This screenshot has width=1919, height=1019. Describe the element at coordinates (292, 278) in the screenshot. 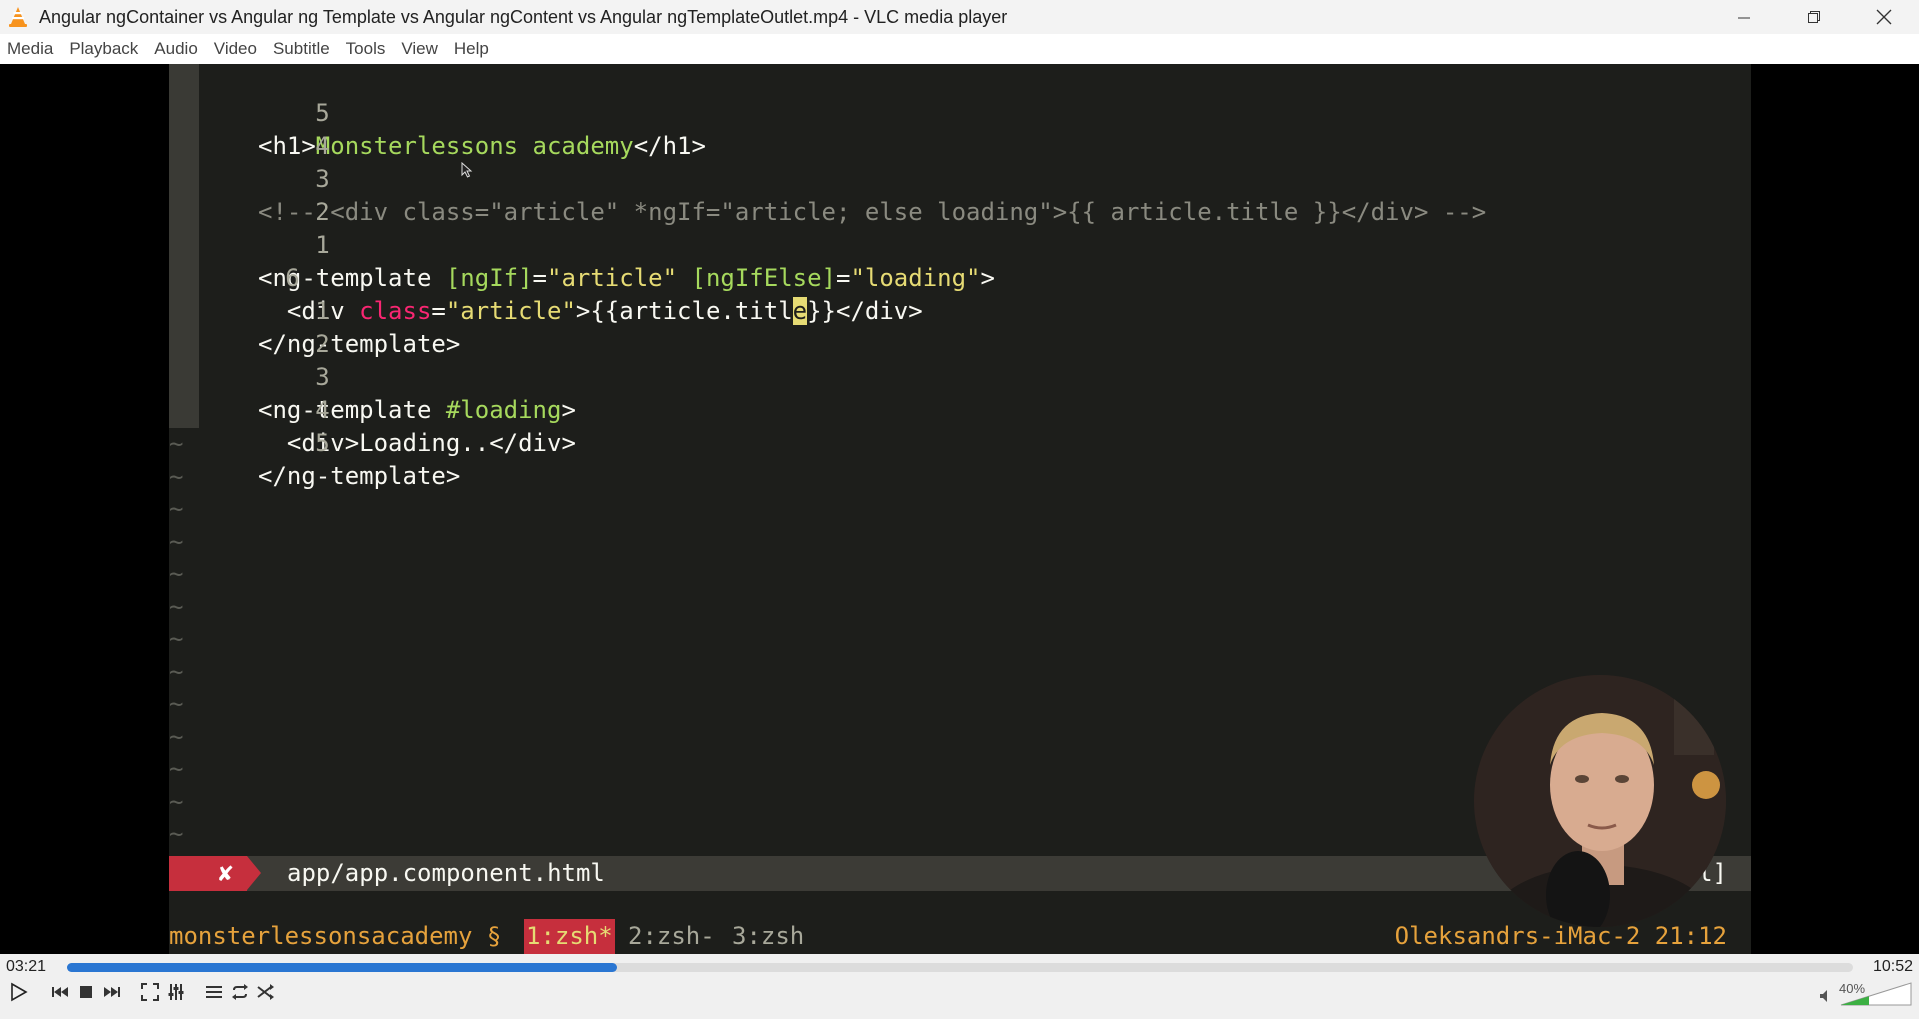

I see `line-number: 6` at that location.